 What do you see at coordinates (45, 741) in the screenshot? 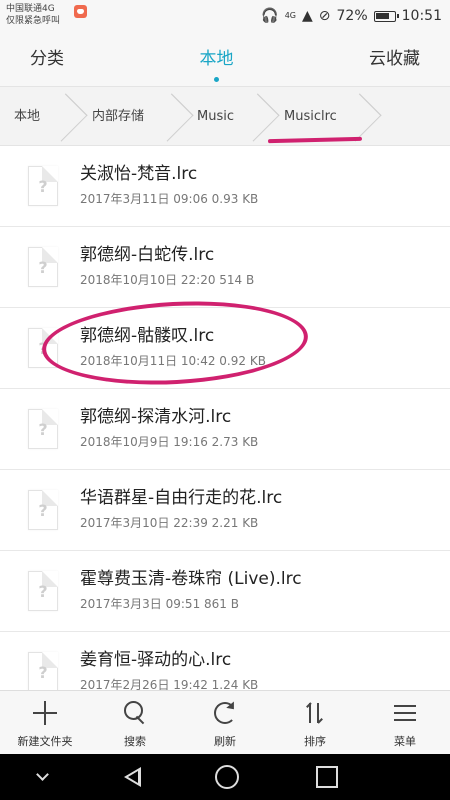
I see `new-folder-label: 新建文件夹` at bounding box center [45, 741].